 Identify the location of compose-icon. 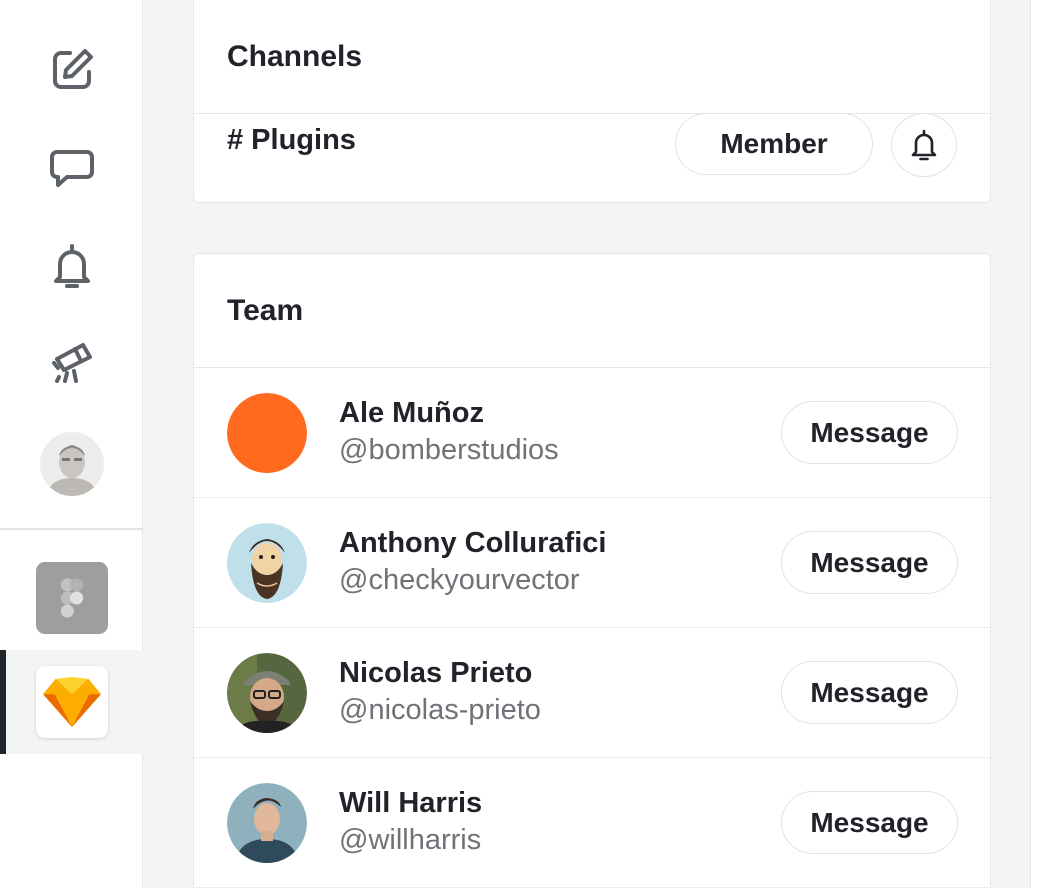
(72, 70).